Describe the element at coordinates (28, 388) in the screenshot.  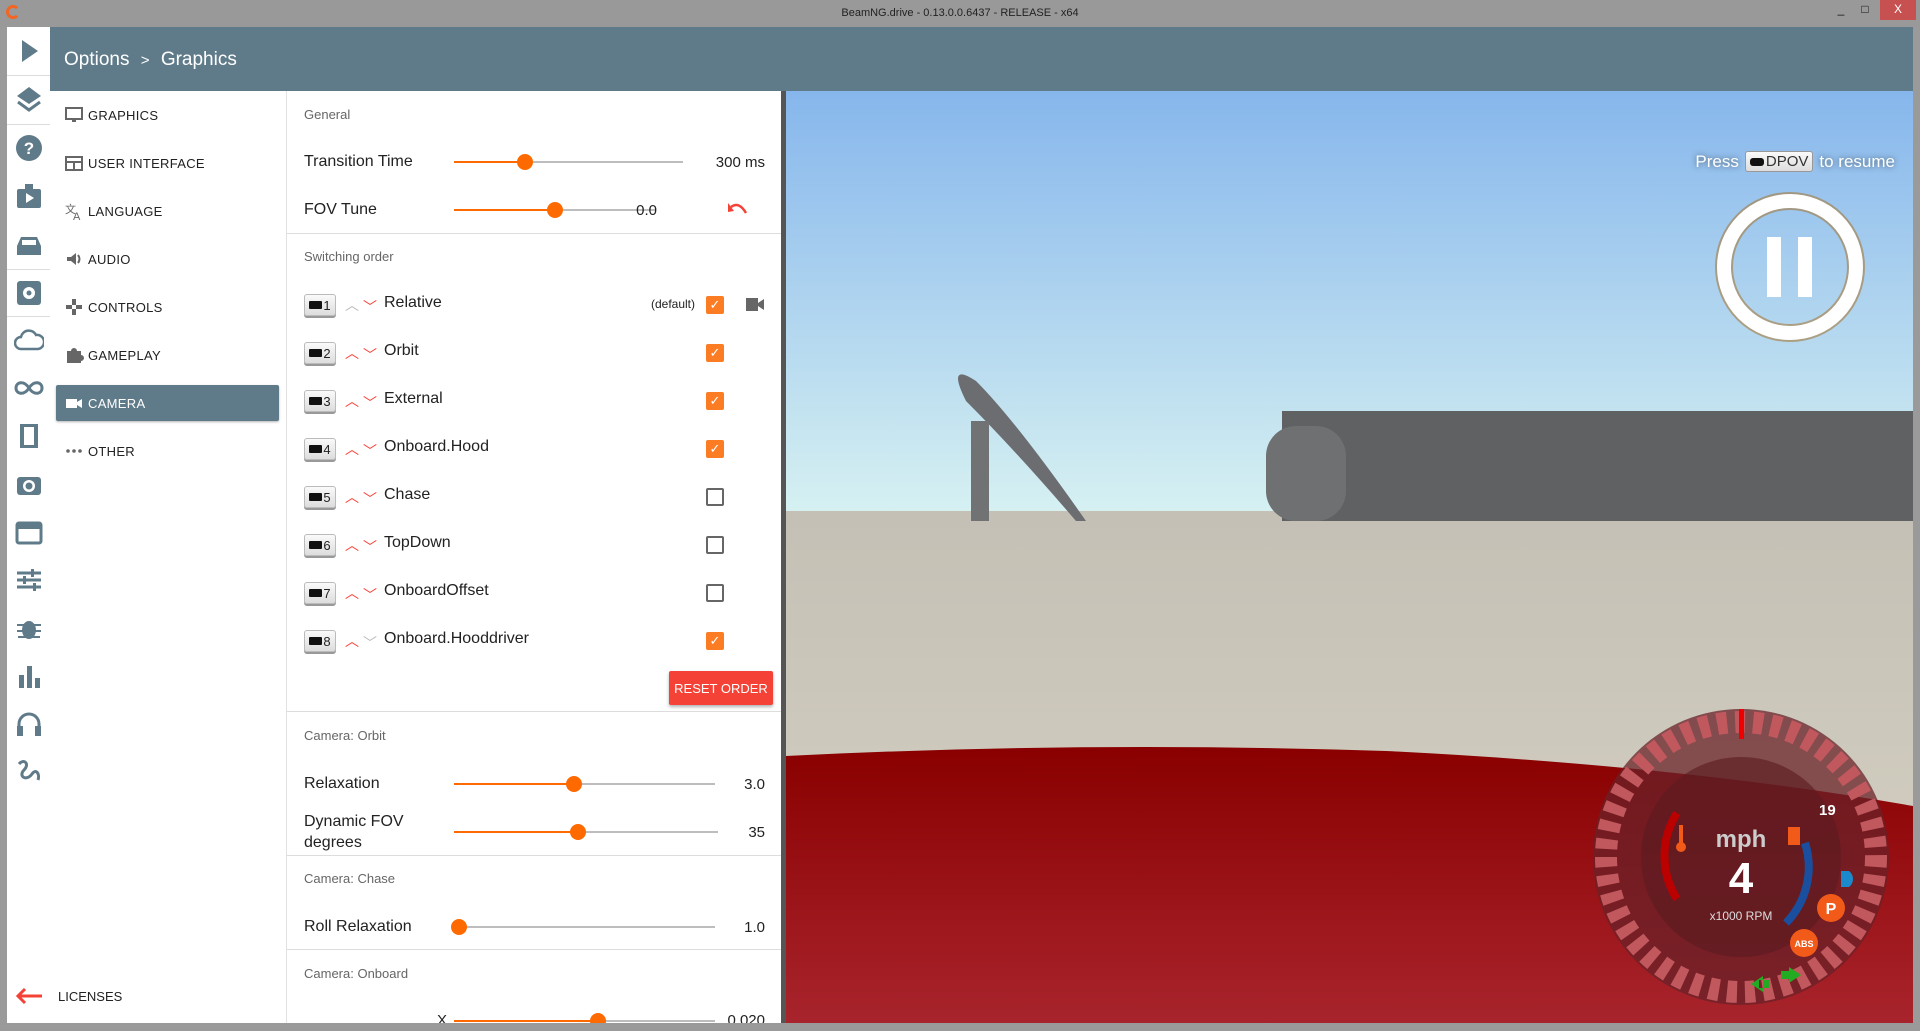
I see `infinity-icon` at that location.